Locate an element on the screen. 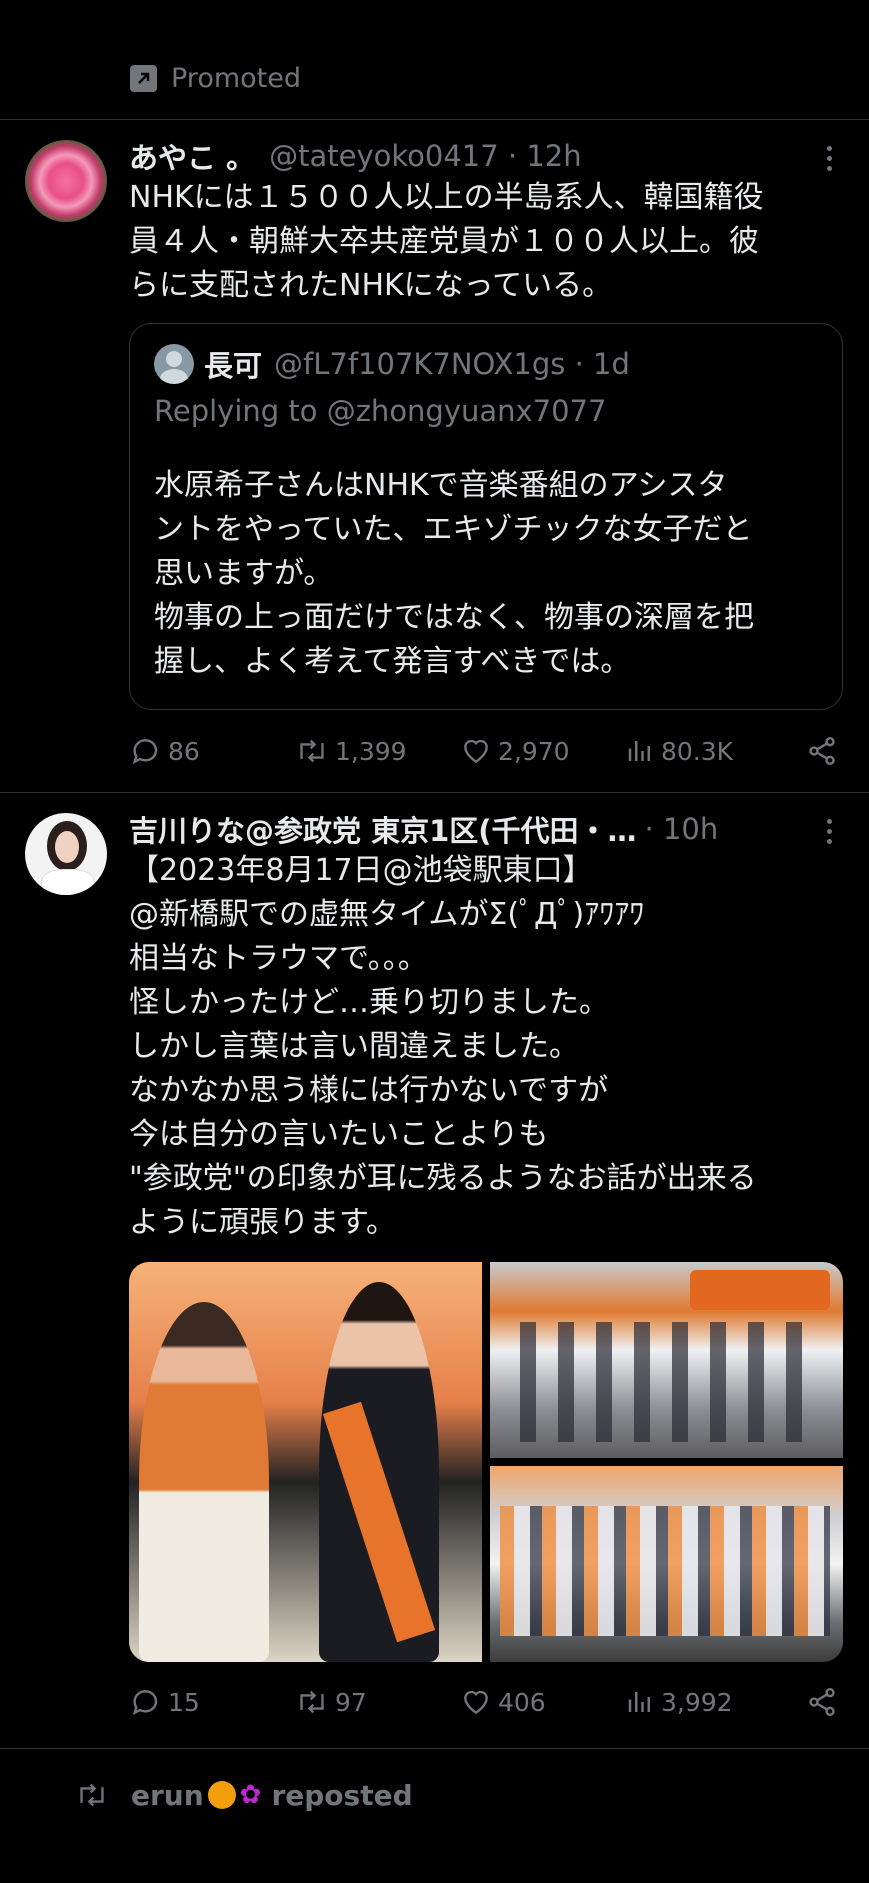 The height and width of the screenshot is (1883, 869). quote-header: 長可 @fL7f107K7NOX1gs · 1d is located at coordinates (392, 364).